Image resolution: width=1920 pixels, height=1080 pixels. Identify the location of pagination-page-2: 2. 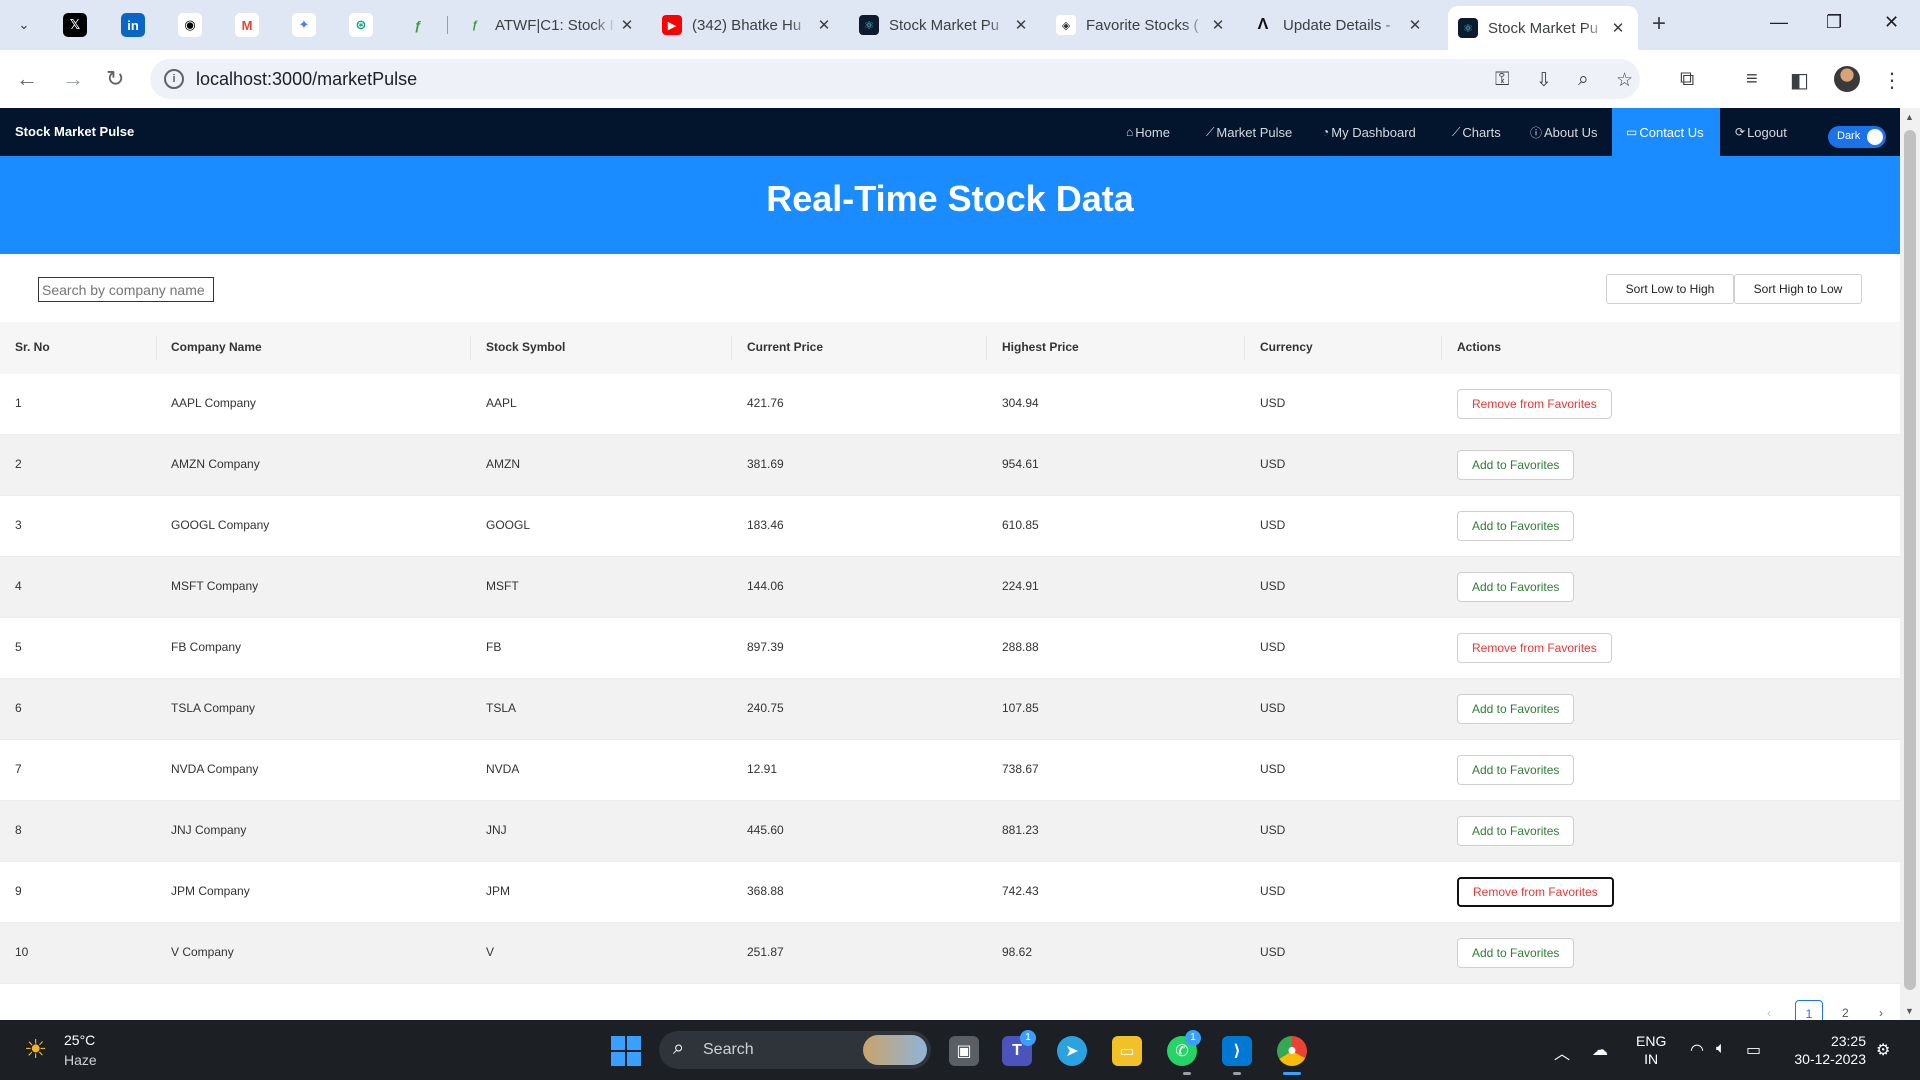
(1845, 1013).